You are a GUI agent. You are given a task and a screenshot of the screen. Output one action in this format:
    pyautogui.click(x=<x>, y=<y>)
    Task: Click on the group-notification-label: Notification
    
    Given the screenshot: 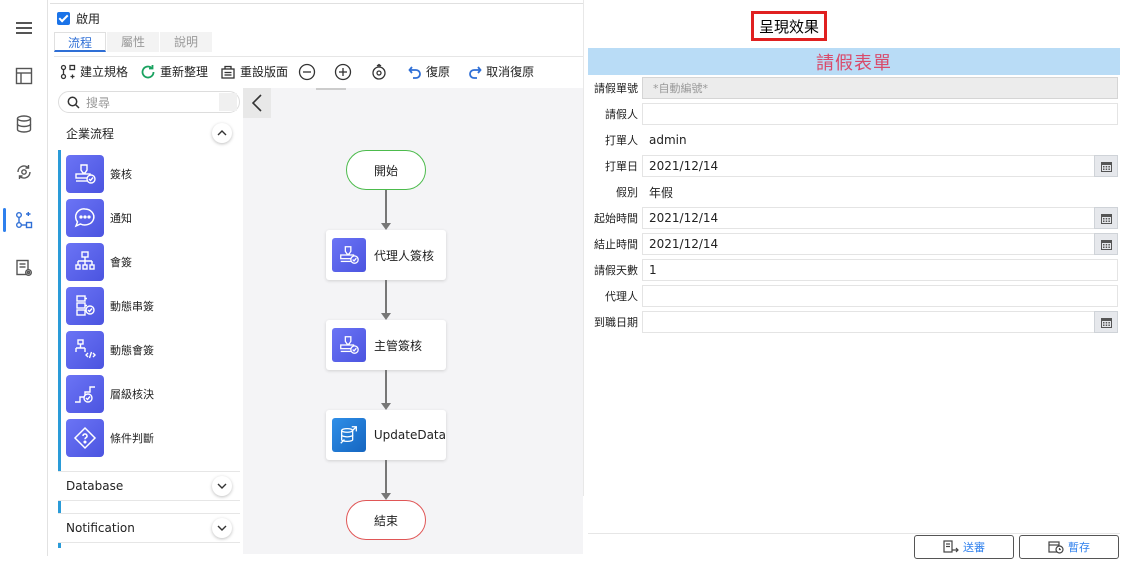 What is the action you would take?
    pyautogui.click(x=100, y=528)
    